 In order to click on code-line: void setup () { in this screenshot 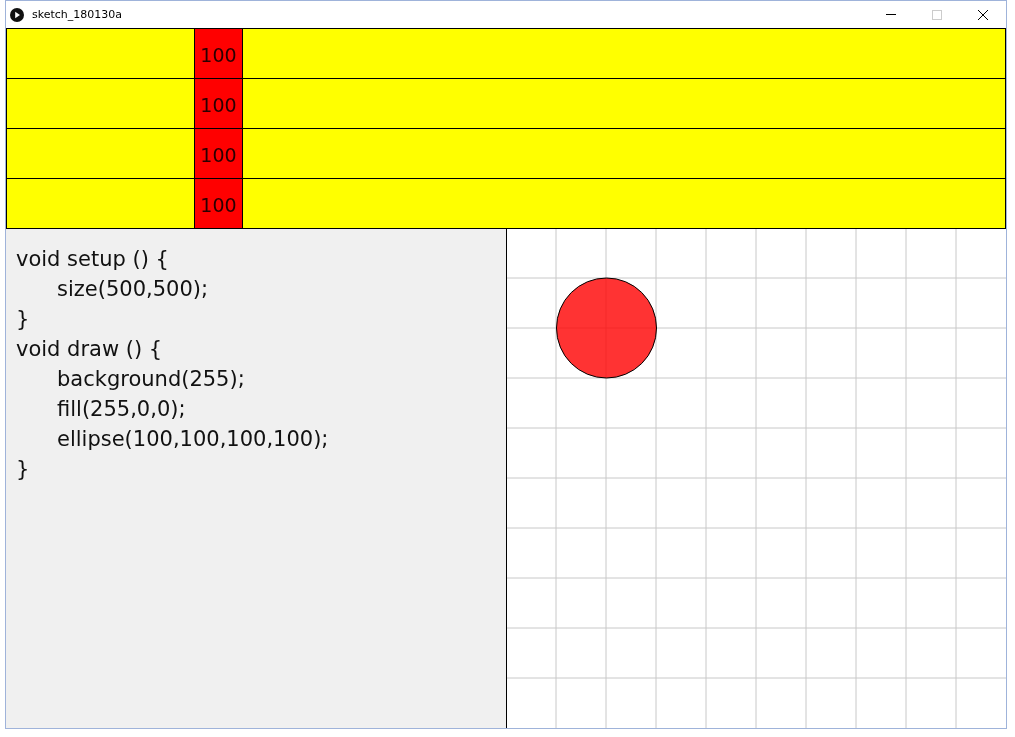, I will do `click(92, 259)`.